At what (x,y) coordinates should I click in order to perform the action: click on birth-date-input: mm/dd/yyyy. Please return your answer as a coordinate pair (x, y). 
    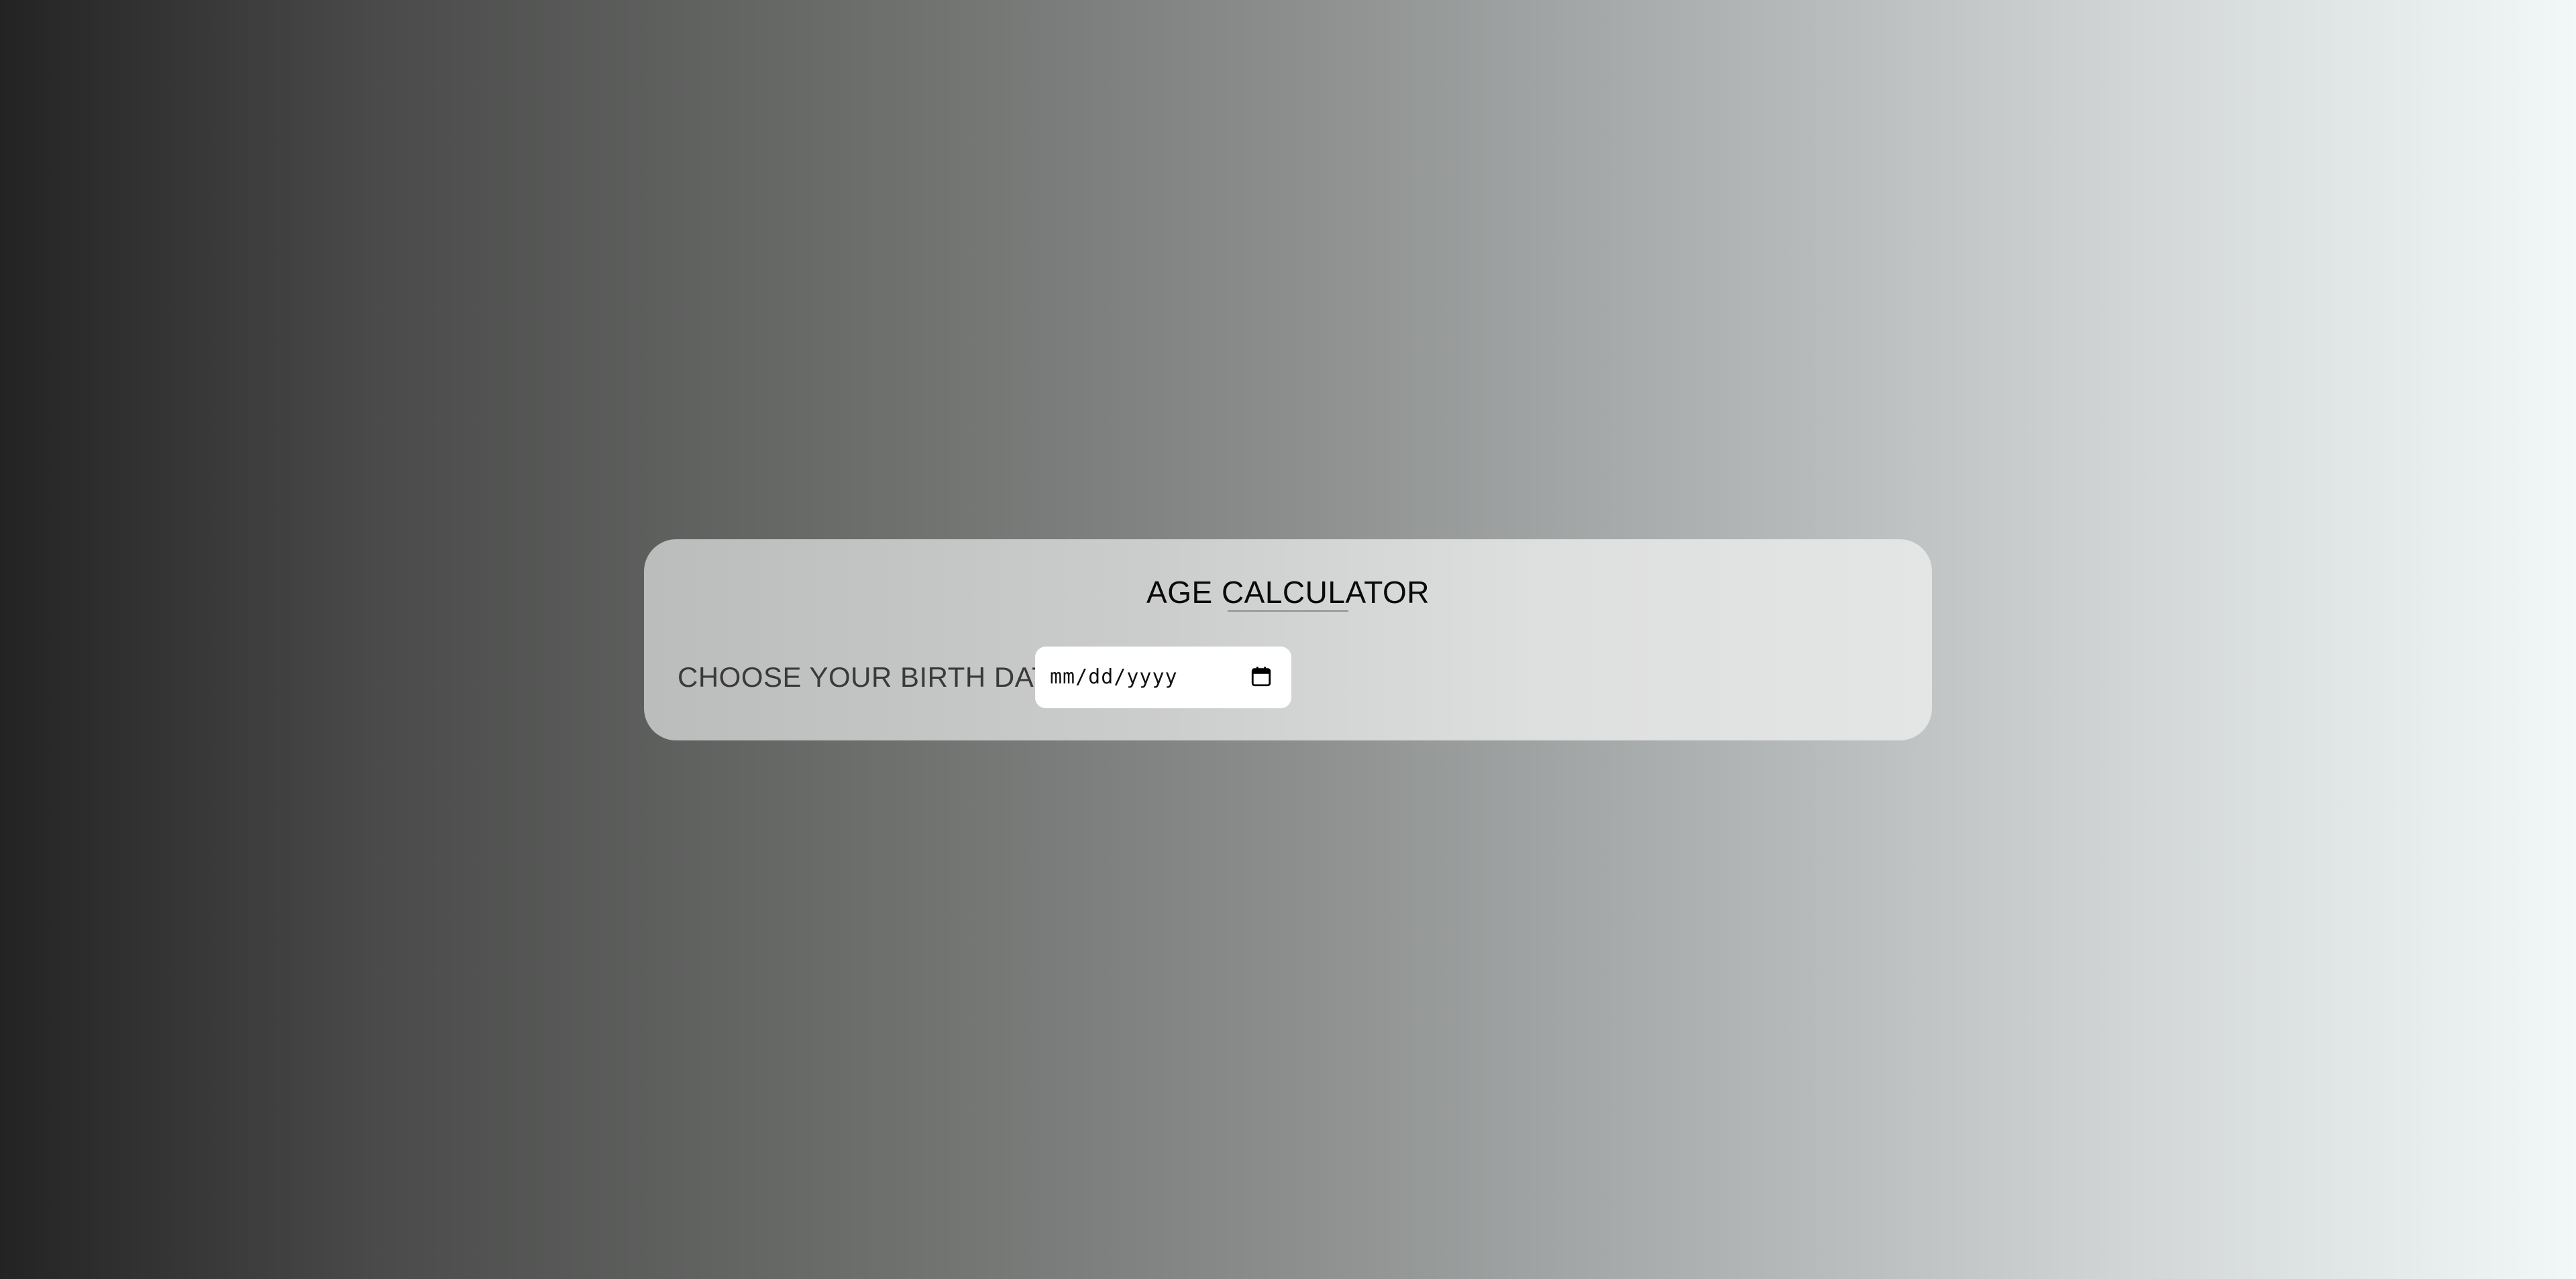
    Looking at the image, I should click on (1163, 677).